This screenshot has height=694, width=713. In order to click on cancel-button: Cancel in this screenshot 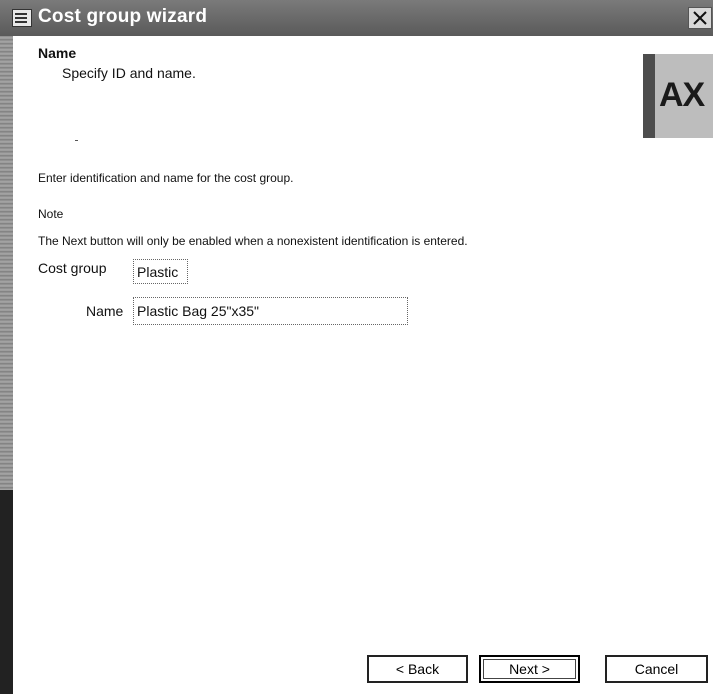, I will do `click(656, 669)`.